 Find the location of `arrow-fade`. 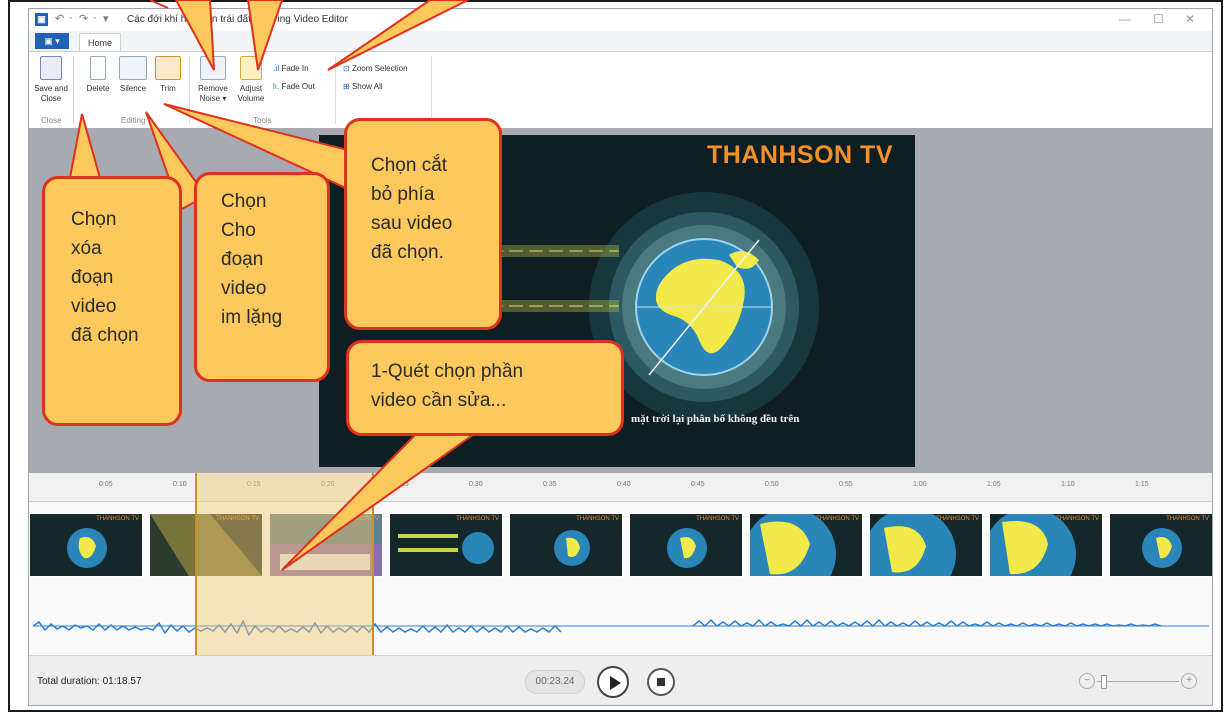

arrow-fade is located at coordinates (398, 35).